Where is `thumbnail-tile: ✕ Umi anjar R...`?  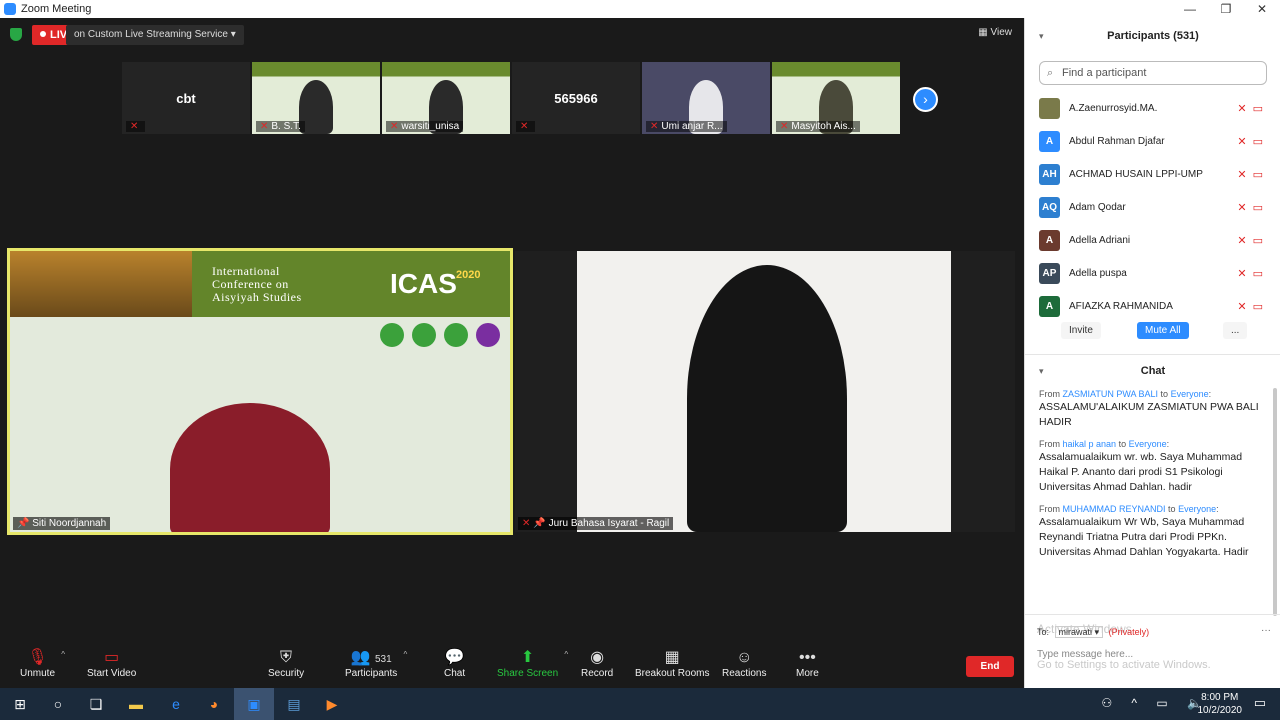
thumbnail-tile: ✕ Umi anjar R... is located at coordinates (706, 98).